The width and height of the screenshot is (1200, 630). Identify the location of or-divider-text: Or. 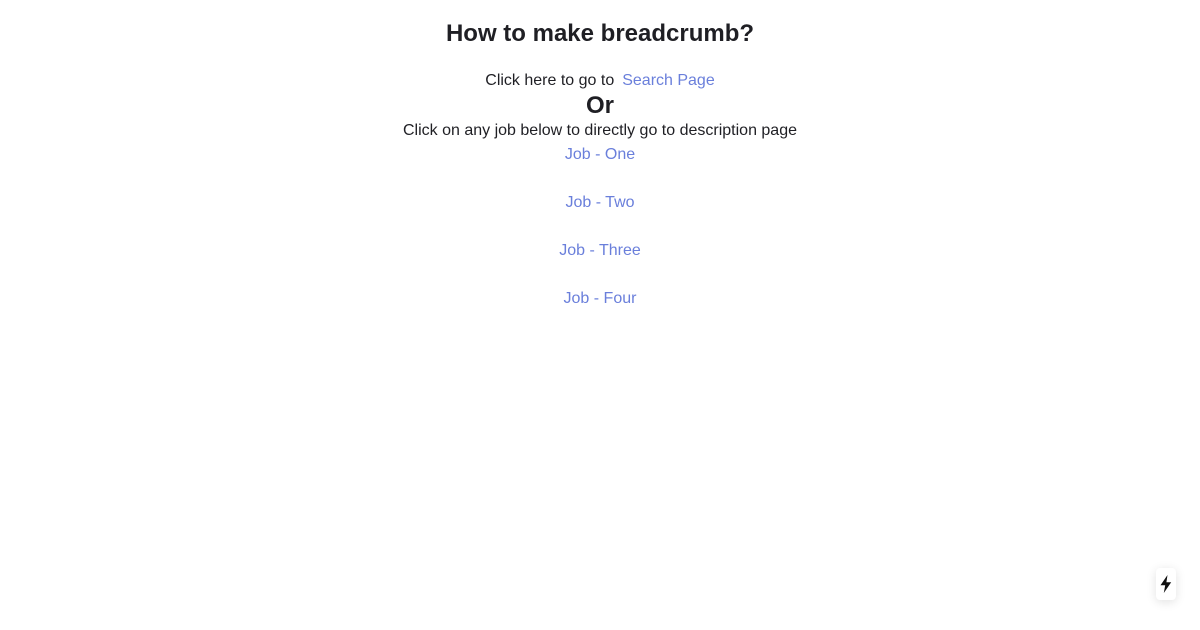
(599, 105).